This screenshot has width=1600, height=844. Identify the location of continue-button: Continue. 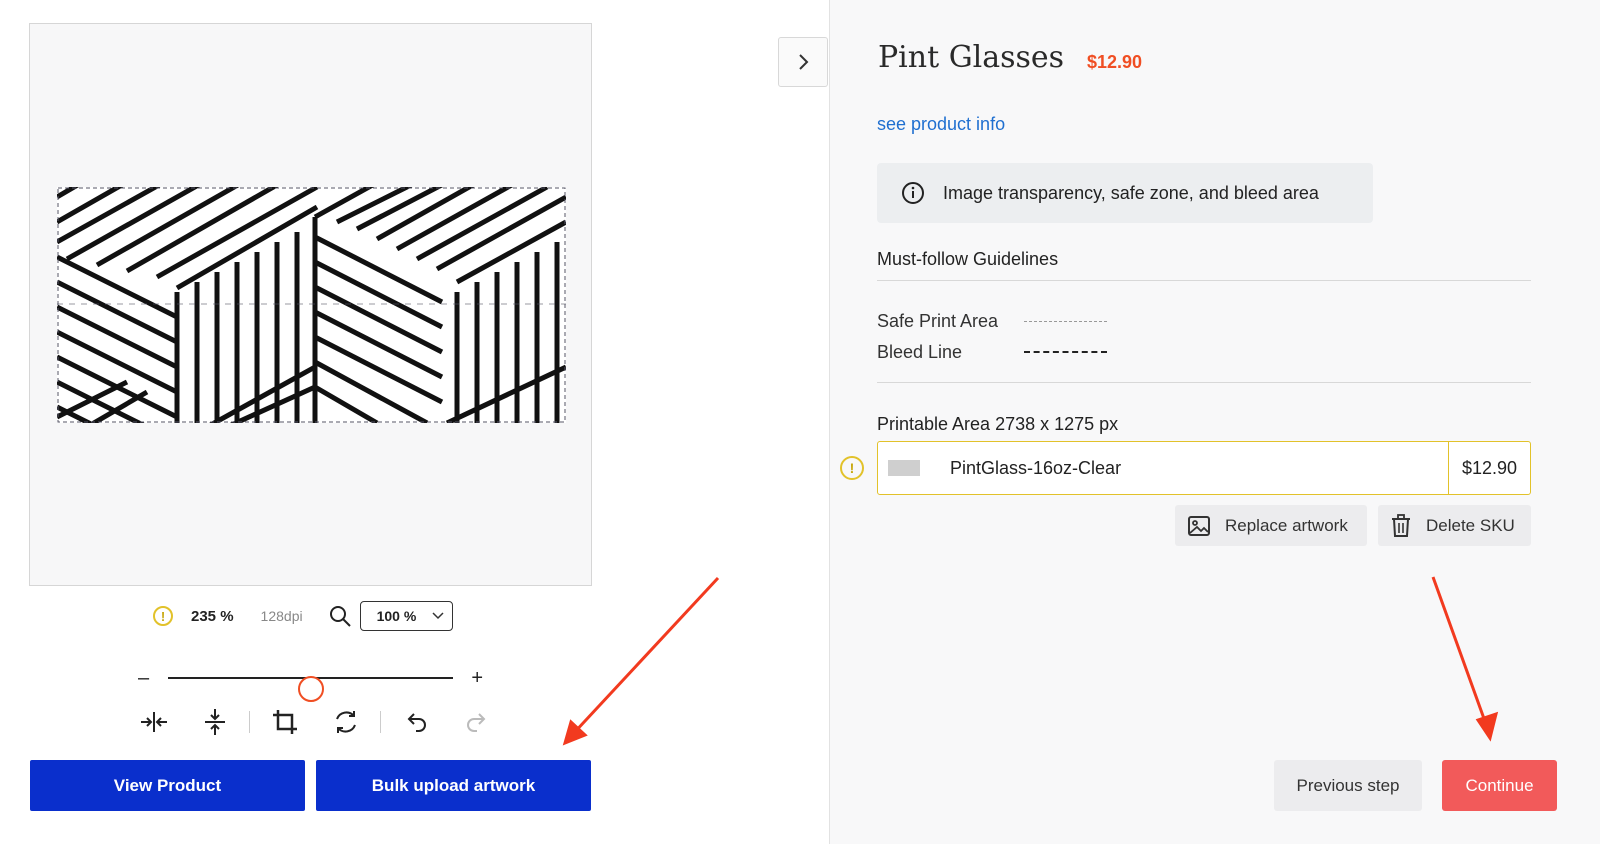
(1499, 785).